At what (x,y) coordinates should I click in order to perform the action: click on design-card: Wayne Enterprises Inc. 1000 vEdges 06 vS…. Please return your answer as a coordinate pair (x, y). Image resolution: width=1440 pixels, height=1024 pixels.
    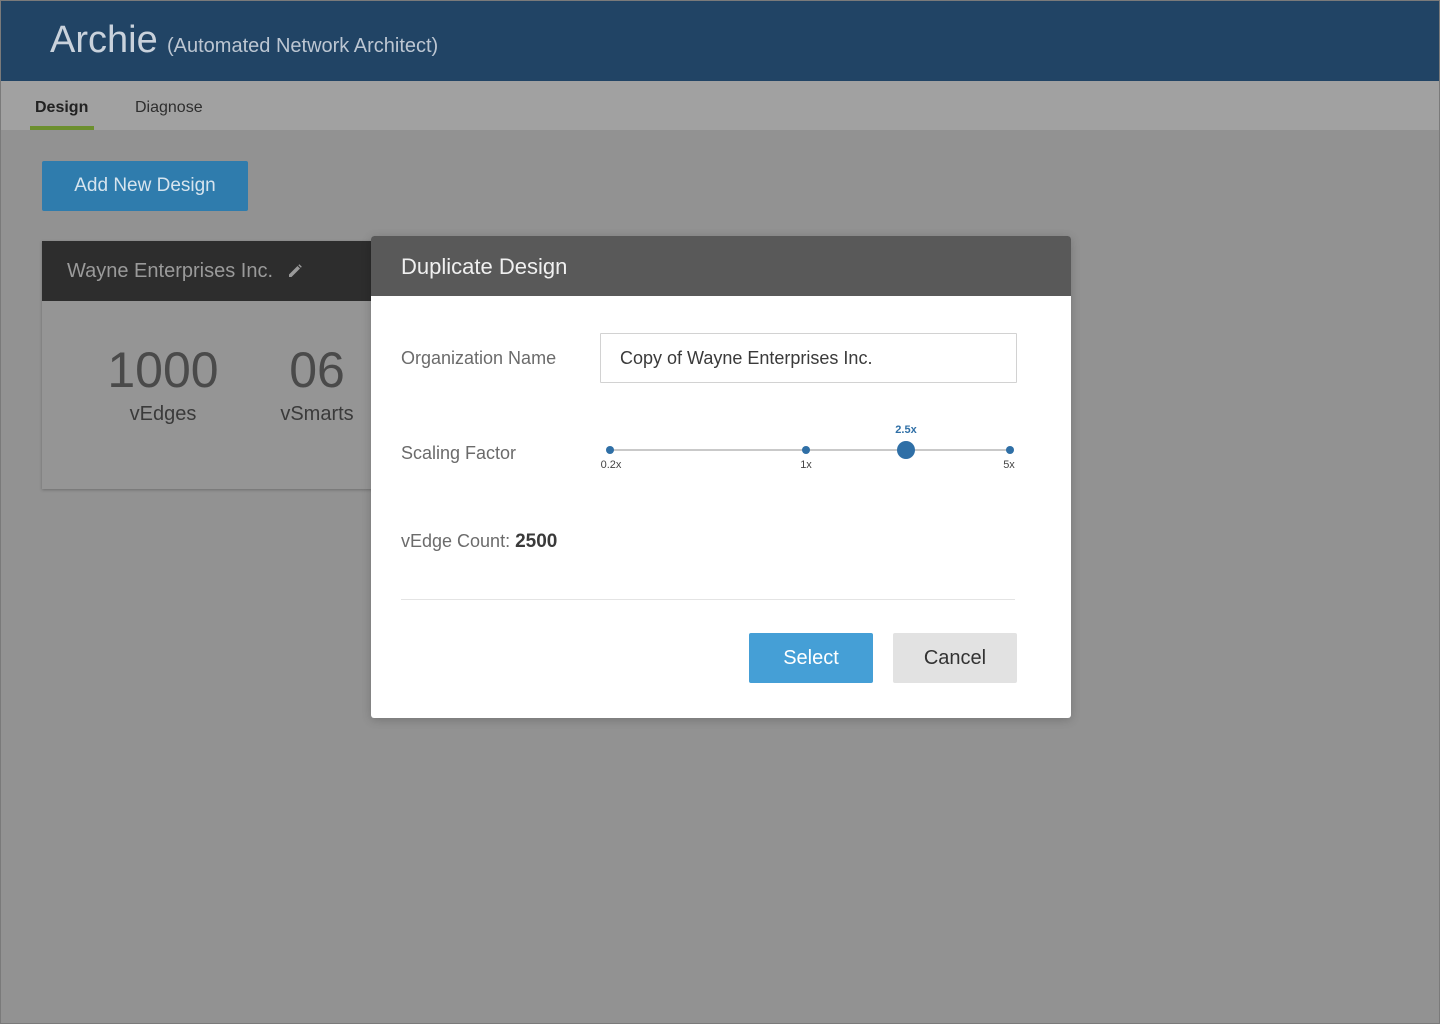
    Looking at the image, I should click on (212, 365).